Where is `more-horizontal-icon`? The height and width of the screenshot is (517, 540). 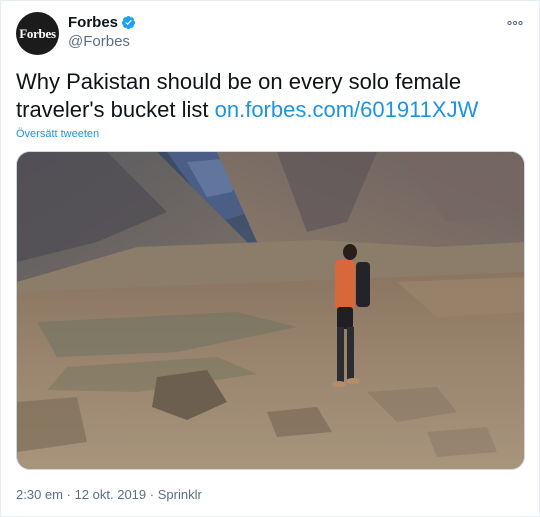 more-horizontal-icon is located at coordinates (515, 23).